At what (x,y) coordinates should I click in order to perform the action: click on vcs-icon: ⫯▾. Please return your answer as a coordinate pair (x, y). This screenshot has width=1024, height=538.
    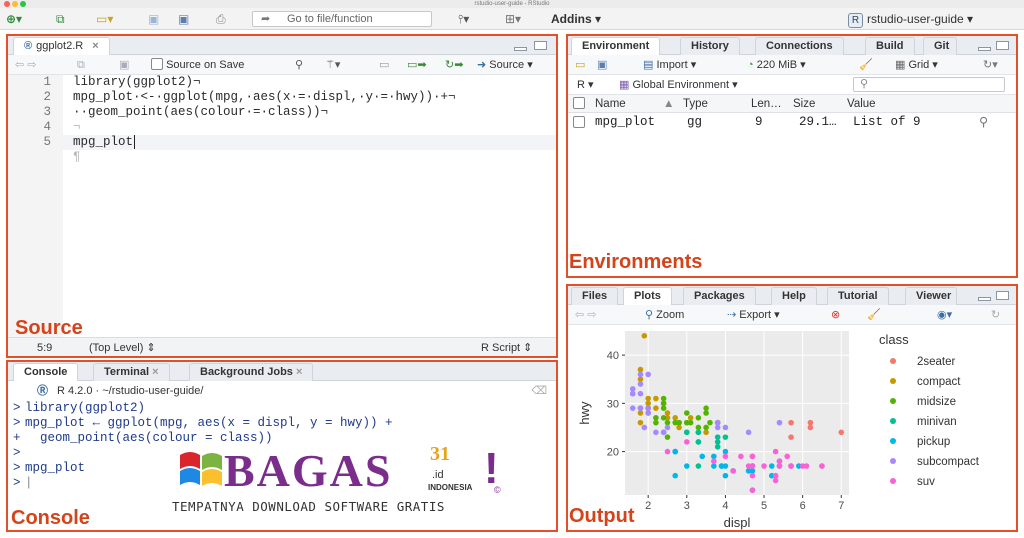
    Looking at the image, I should click on (463, 19).